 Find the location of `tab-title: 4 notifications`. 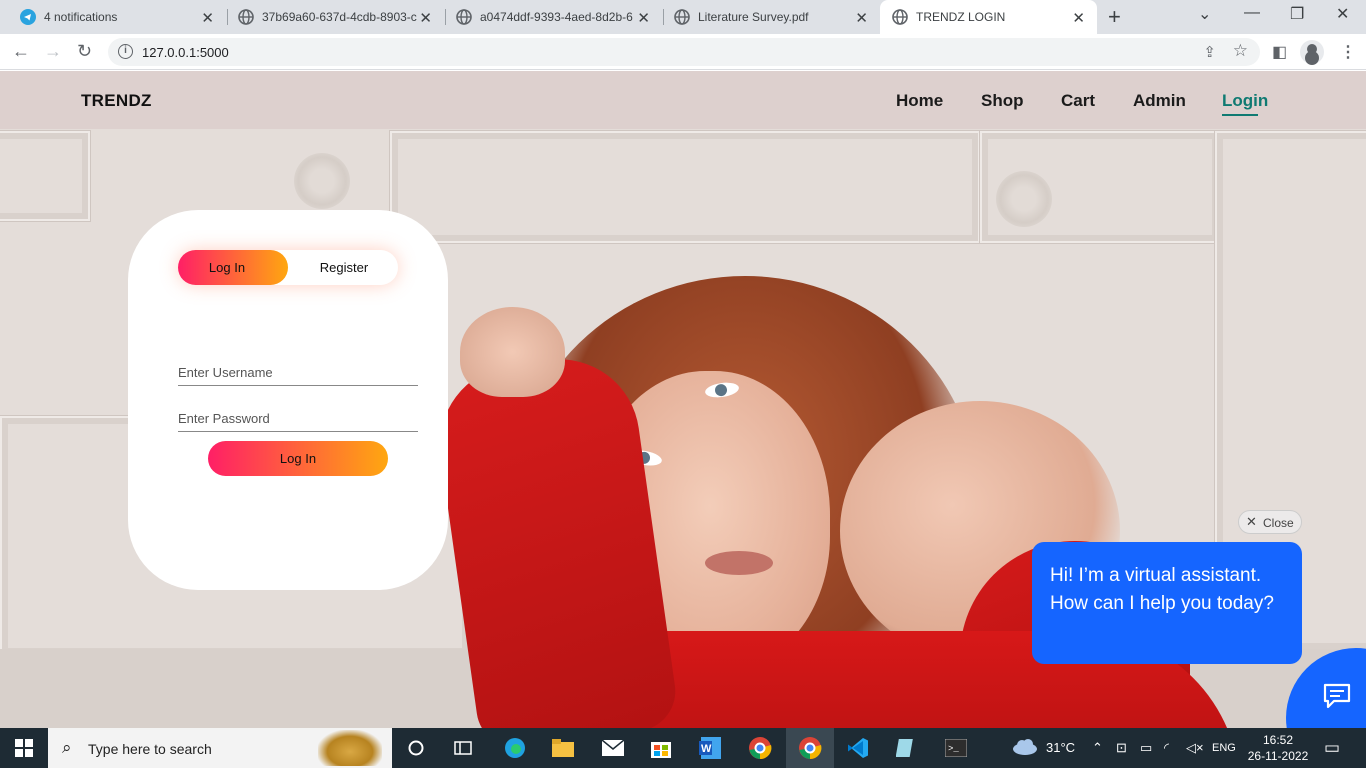

tab-title: 4 notifications is located at coordinates (81, 17).